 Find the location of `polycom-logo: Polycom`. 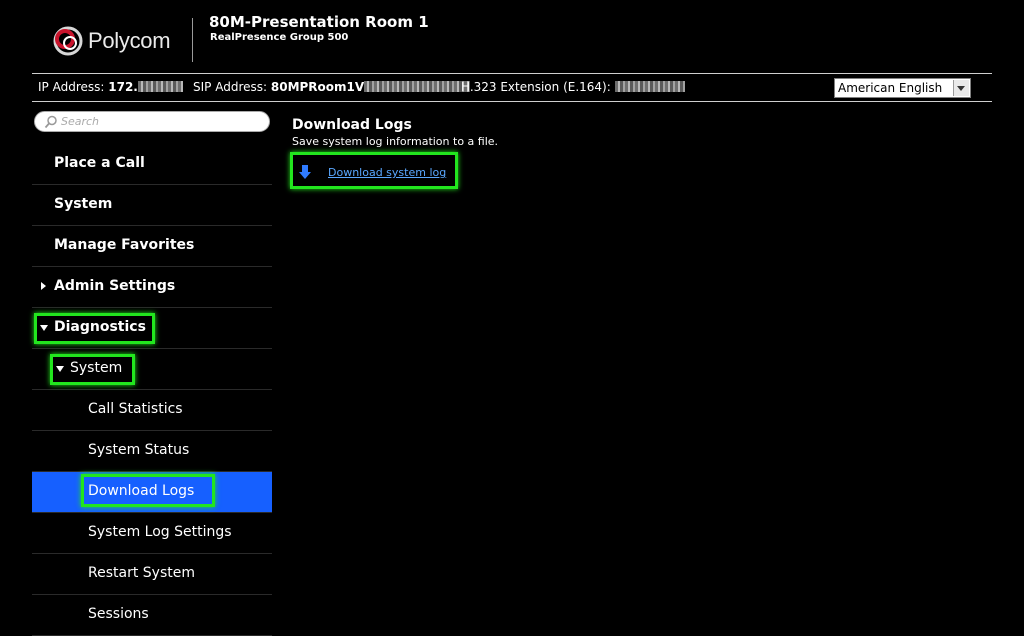

polycom-logo: Polycom is located at coordinates (111, 41).